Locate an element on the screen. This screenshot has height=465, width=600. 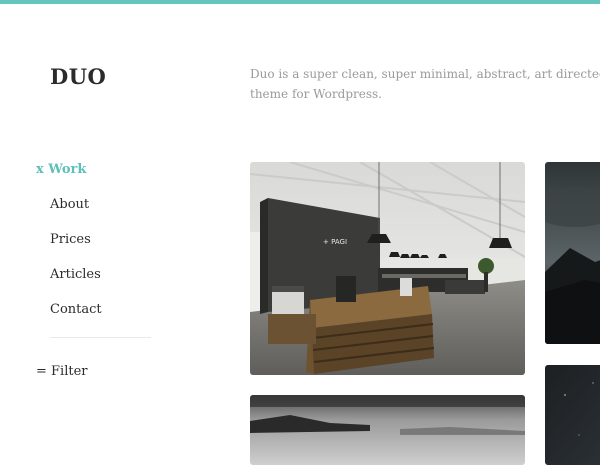
shoreline-image is located at coordinates (387, 430).